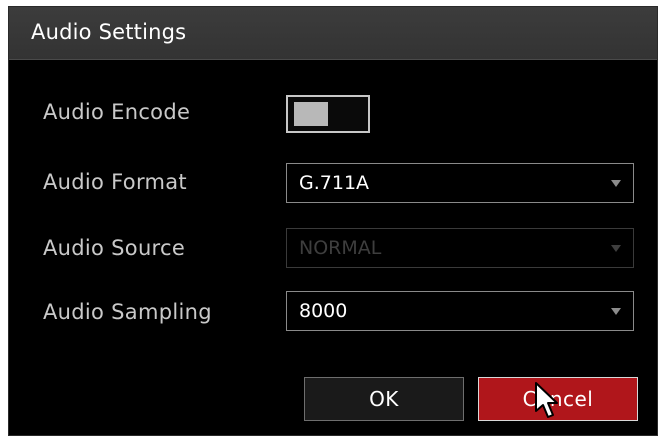 The image size is (665, 441). What do you see at coordinates (115, 182) in the screenshot?
I see `audio-format-label: Audio Format` at bounding box center [115, 182].